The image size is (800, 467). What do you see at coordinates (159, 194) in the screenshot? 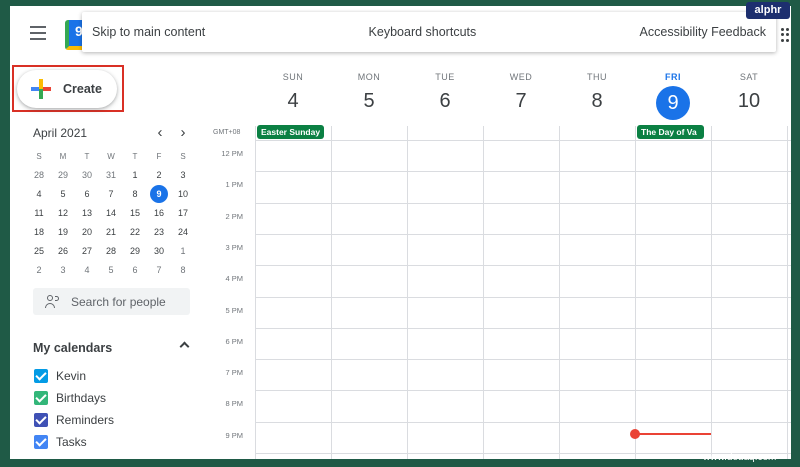
I see `mini-calendar-day: 9` at bounding box center [159, 194].